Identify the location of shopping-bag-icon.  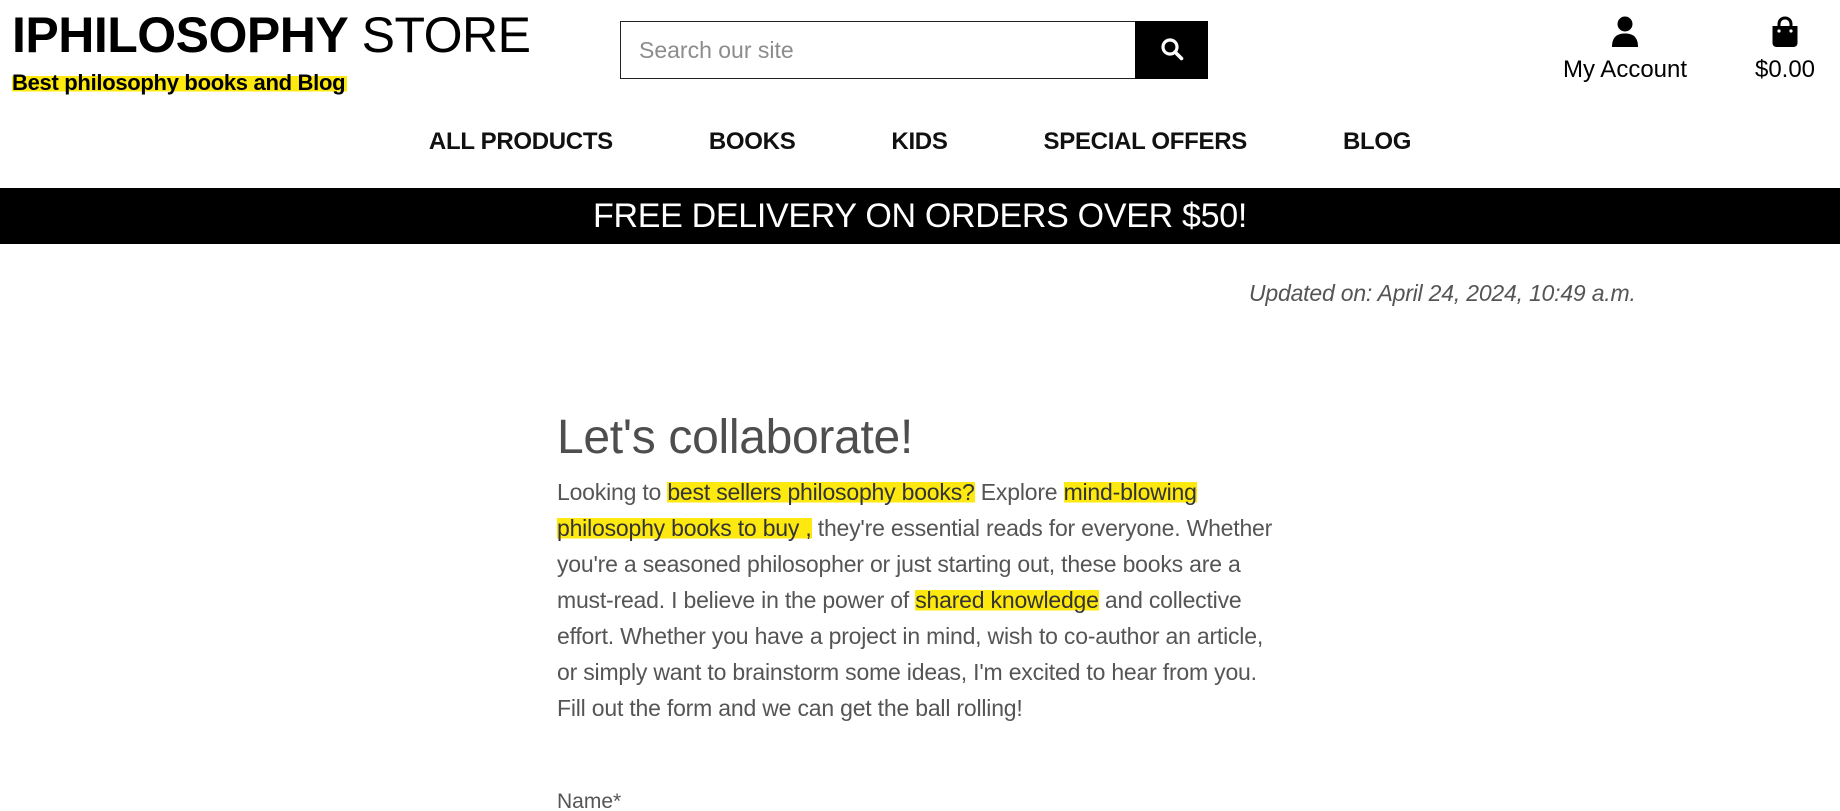
(1785, 31).